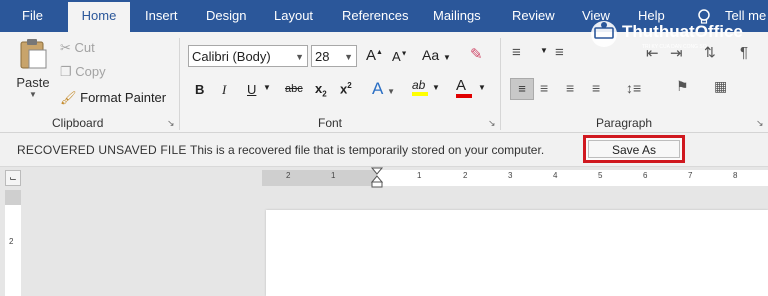  I want to click on tab-design: Design, so click(226, 16).